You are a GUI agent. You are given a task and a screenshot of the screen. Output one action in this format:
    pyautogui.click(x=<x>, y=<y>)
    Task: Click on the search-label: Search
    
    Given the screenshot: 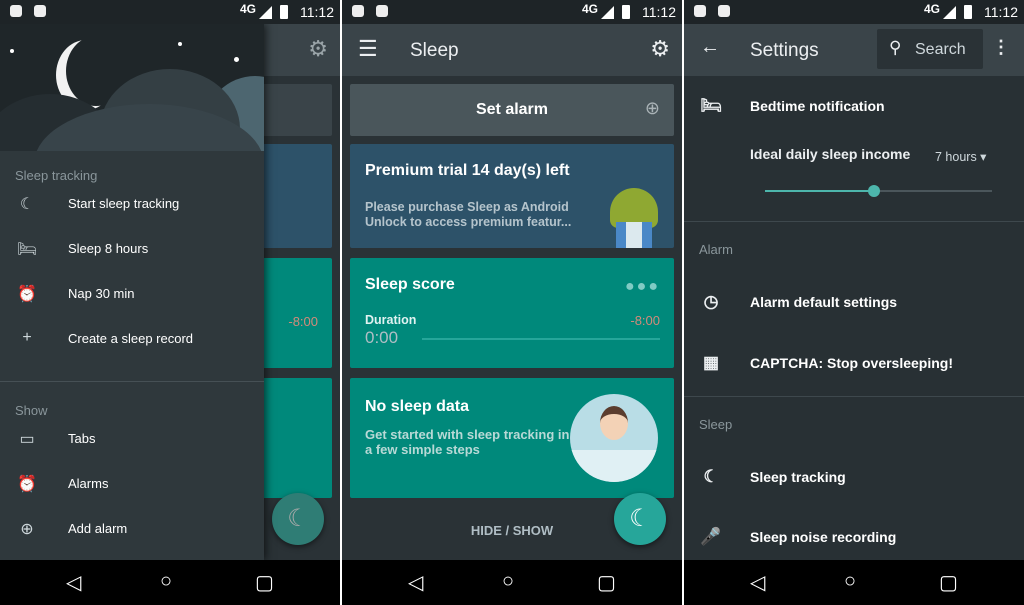 What is the action you would take?
    pyautogui.click(x=940, y=49)
    